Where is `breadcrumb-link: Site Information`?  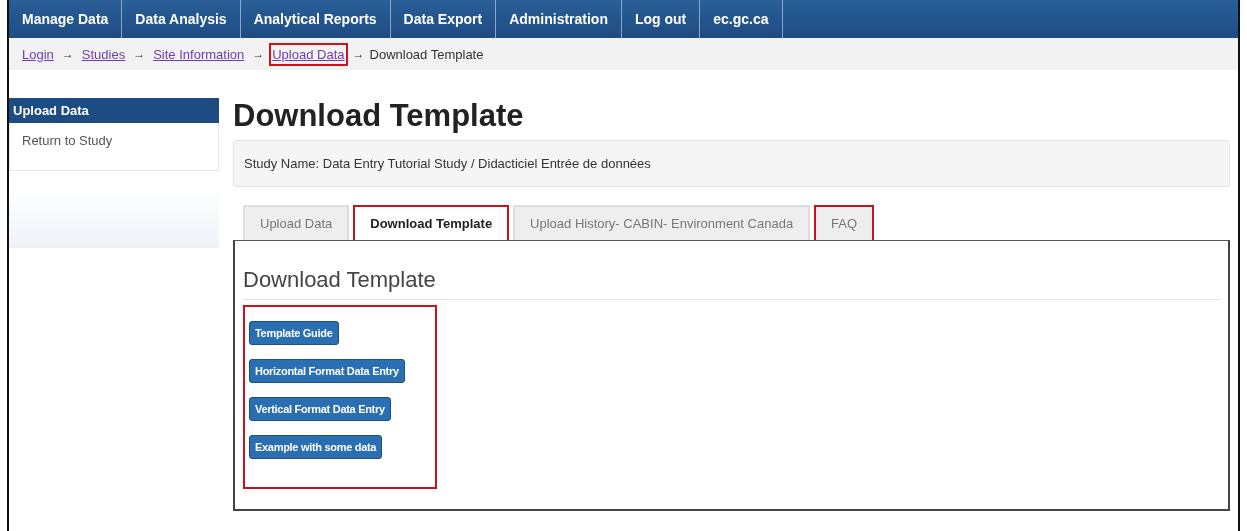
breadcrumb-link: Site Information is located at coordinates (199, 54).